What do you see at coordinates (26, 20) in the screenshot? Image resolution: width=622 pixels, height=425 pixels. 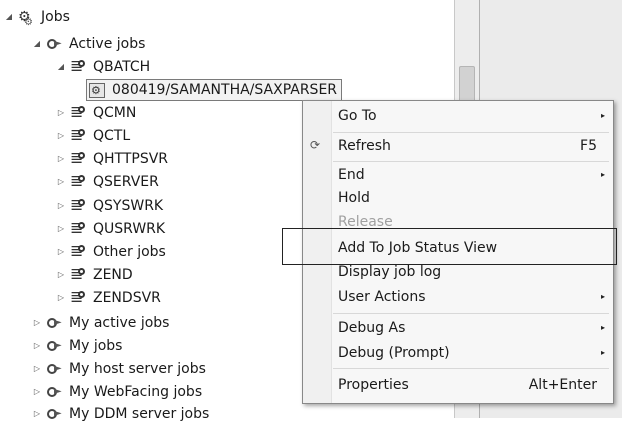 I see `jobs-icon` at bounding box center [26, 20].